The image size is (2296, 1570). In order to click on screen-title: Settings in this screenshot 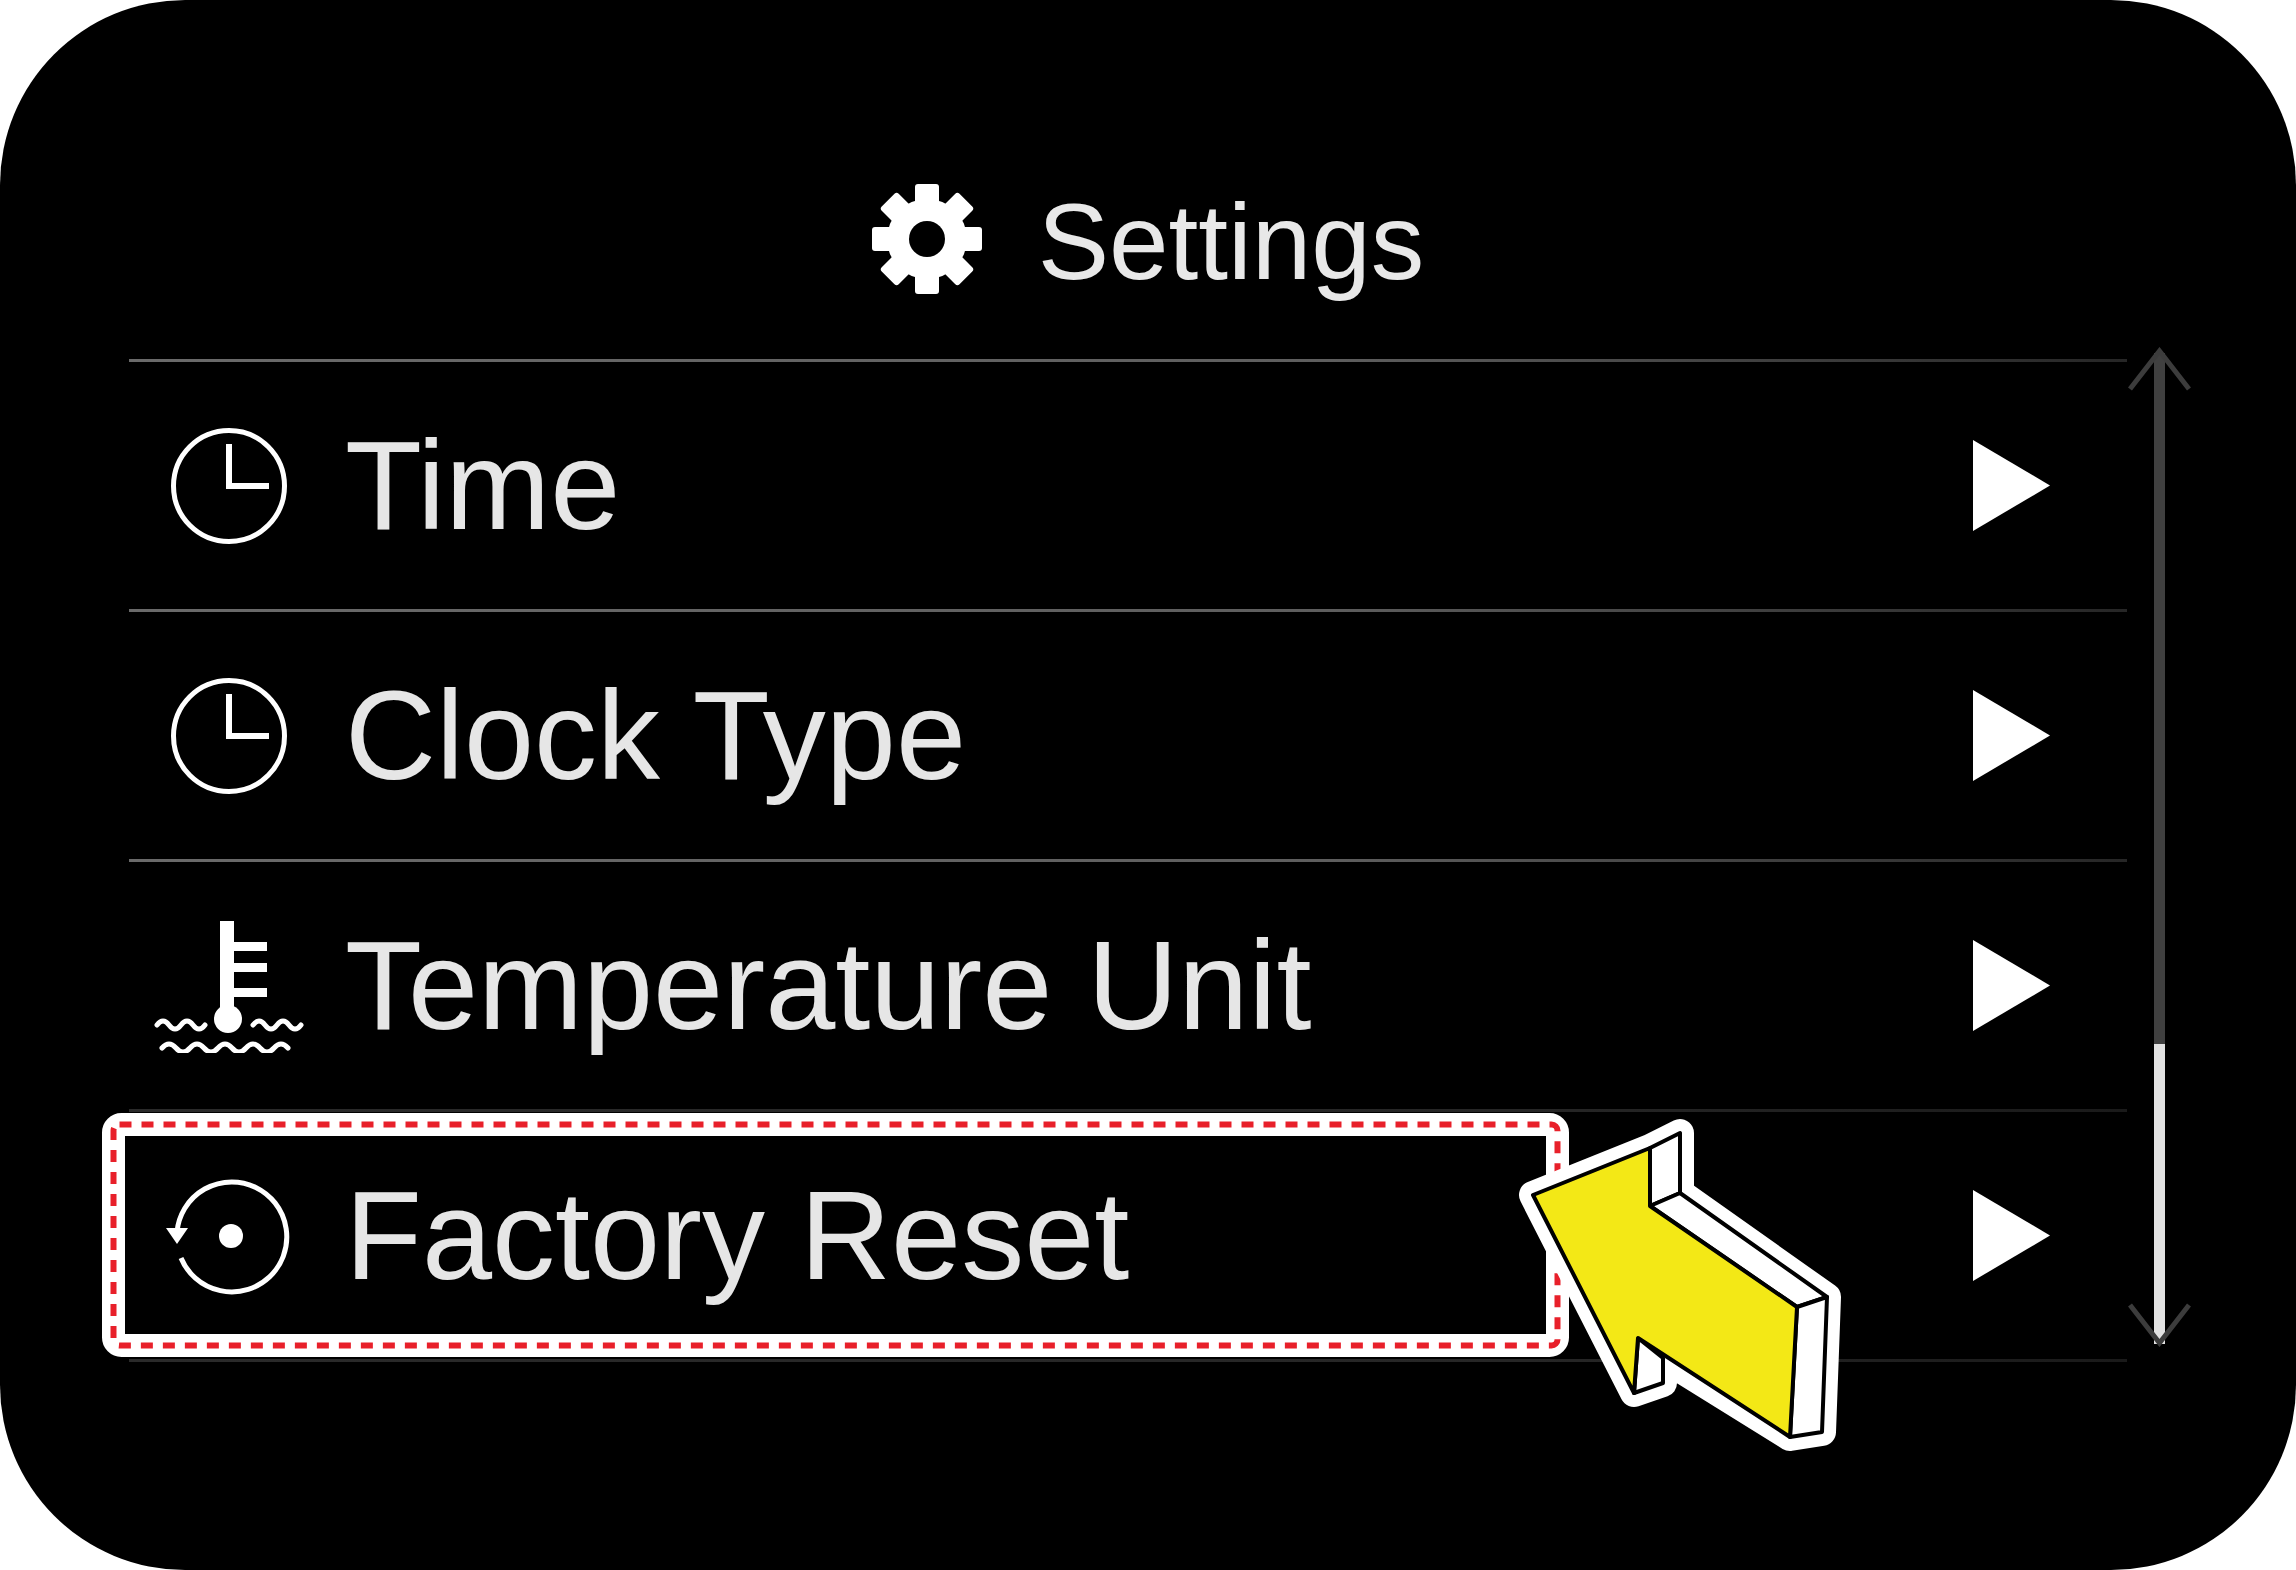, I will do `click(1231, 243)`.